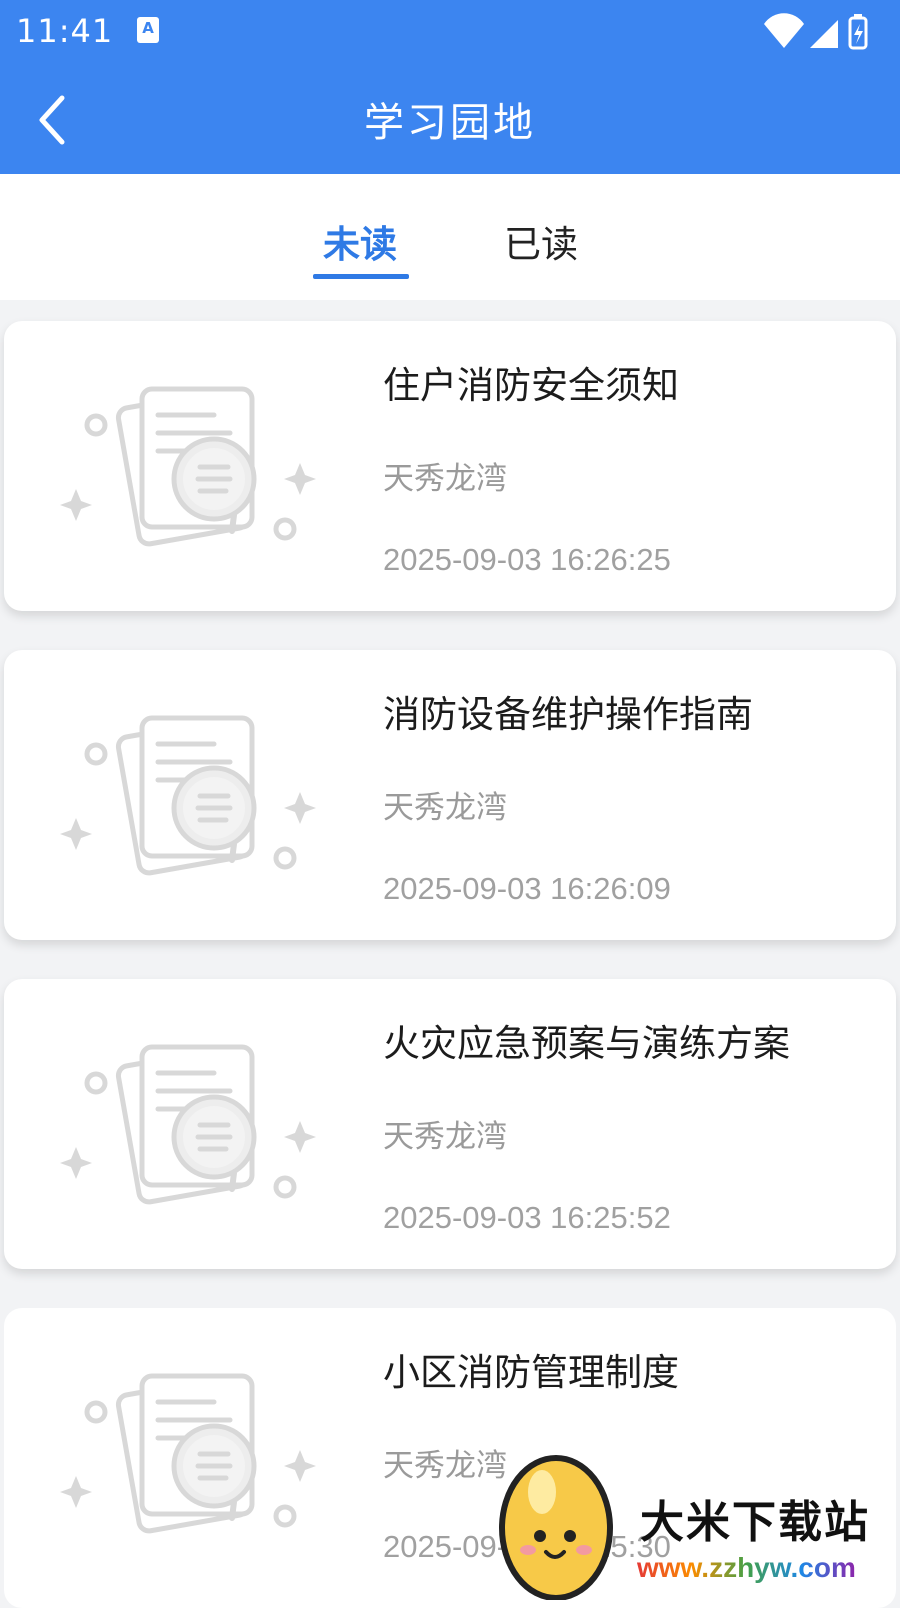  I want to click on tab-active-indicator, so click(361, 276).